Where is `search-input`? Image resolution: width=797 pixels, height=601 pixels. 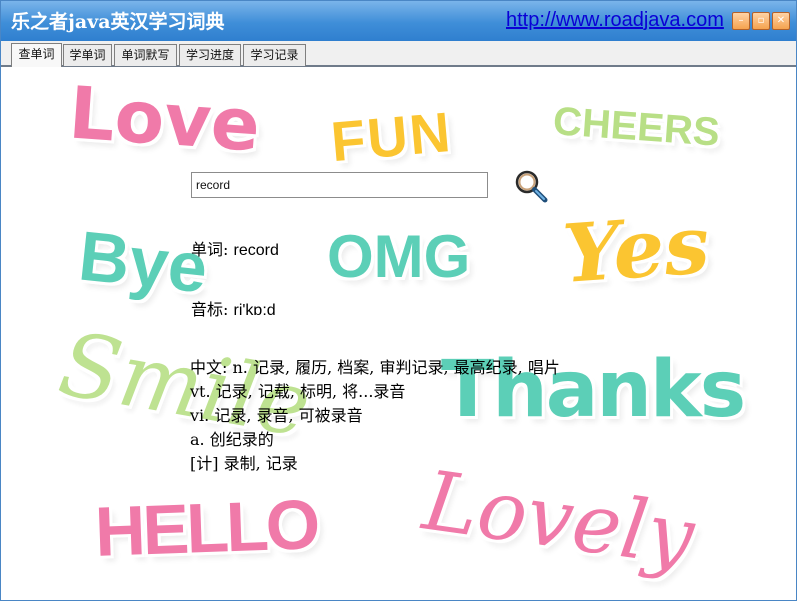 search-input is located at coordinates (339, 185).